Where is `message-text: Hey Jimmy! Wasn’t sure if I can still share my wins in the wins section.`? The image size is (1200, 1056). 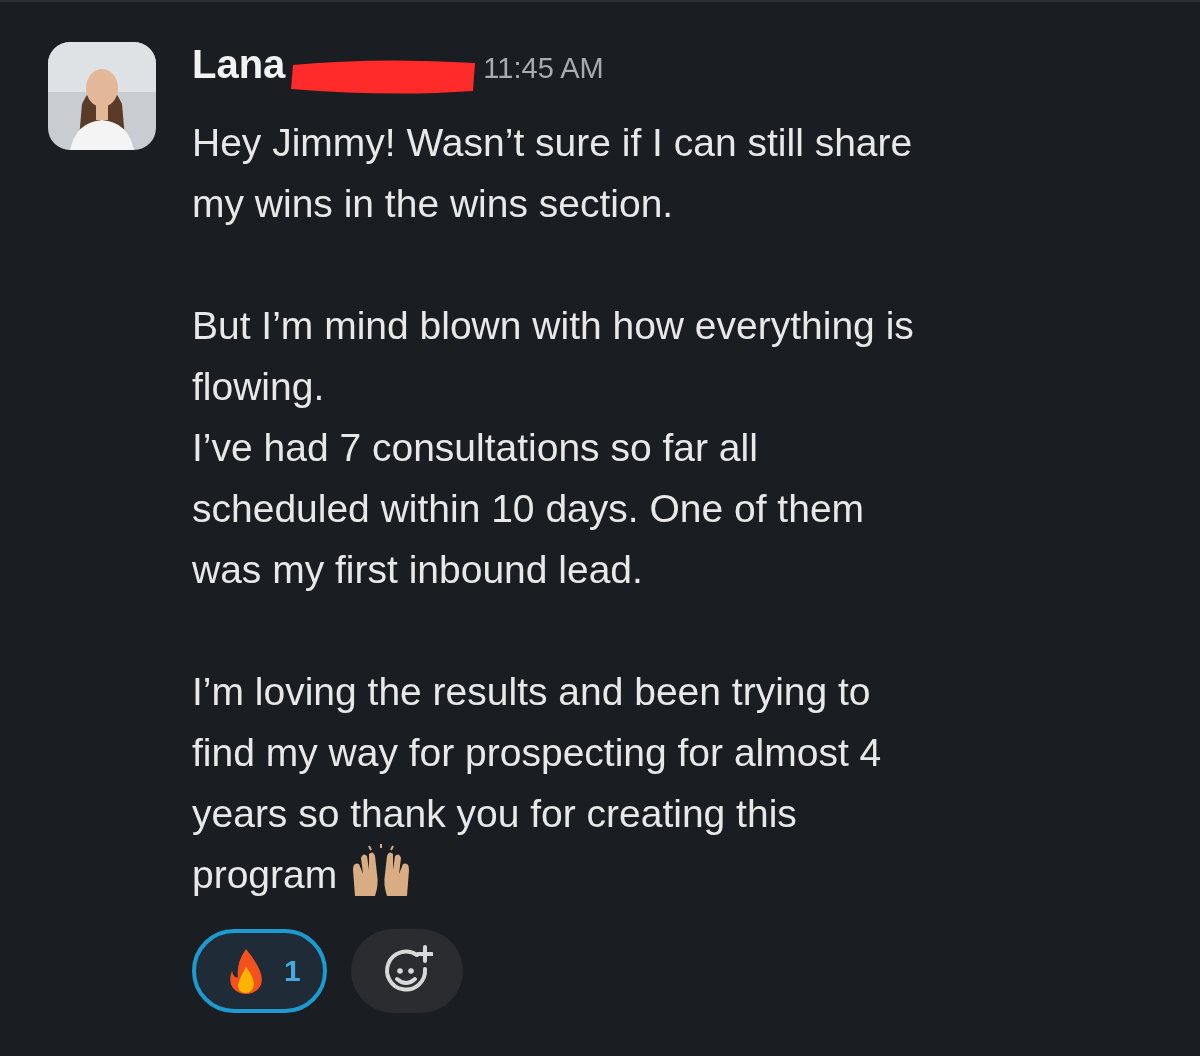 message-text: Hey Jimmy! Wasn’t sure if I can still share my wins in the wins section. is located at coordinates (553, 173).